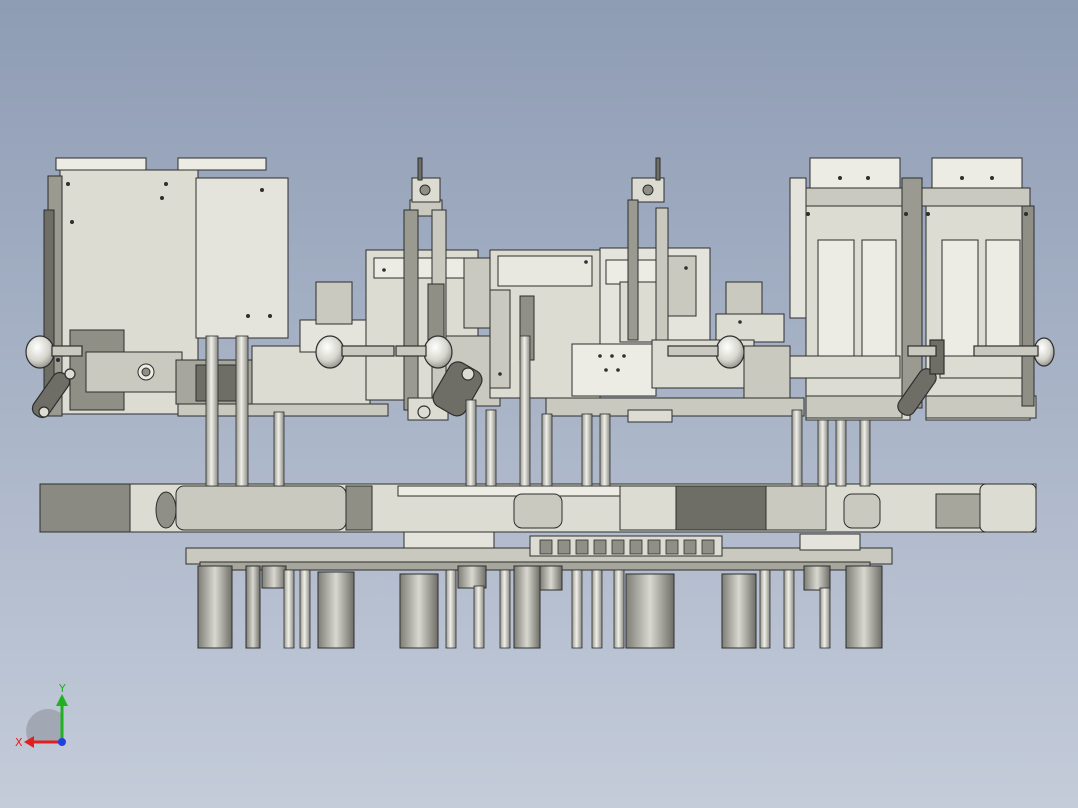 The height and width of the screenshot is (808, 1078). What do you see at coordinates (44, 725) in the screenshot?
I see `triad-base` at bounding box center [44, 725].